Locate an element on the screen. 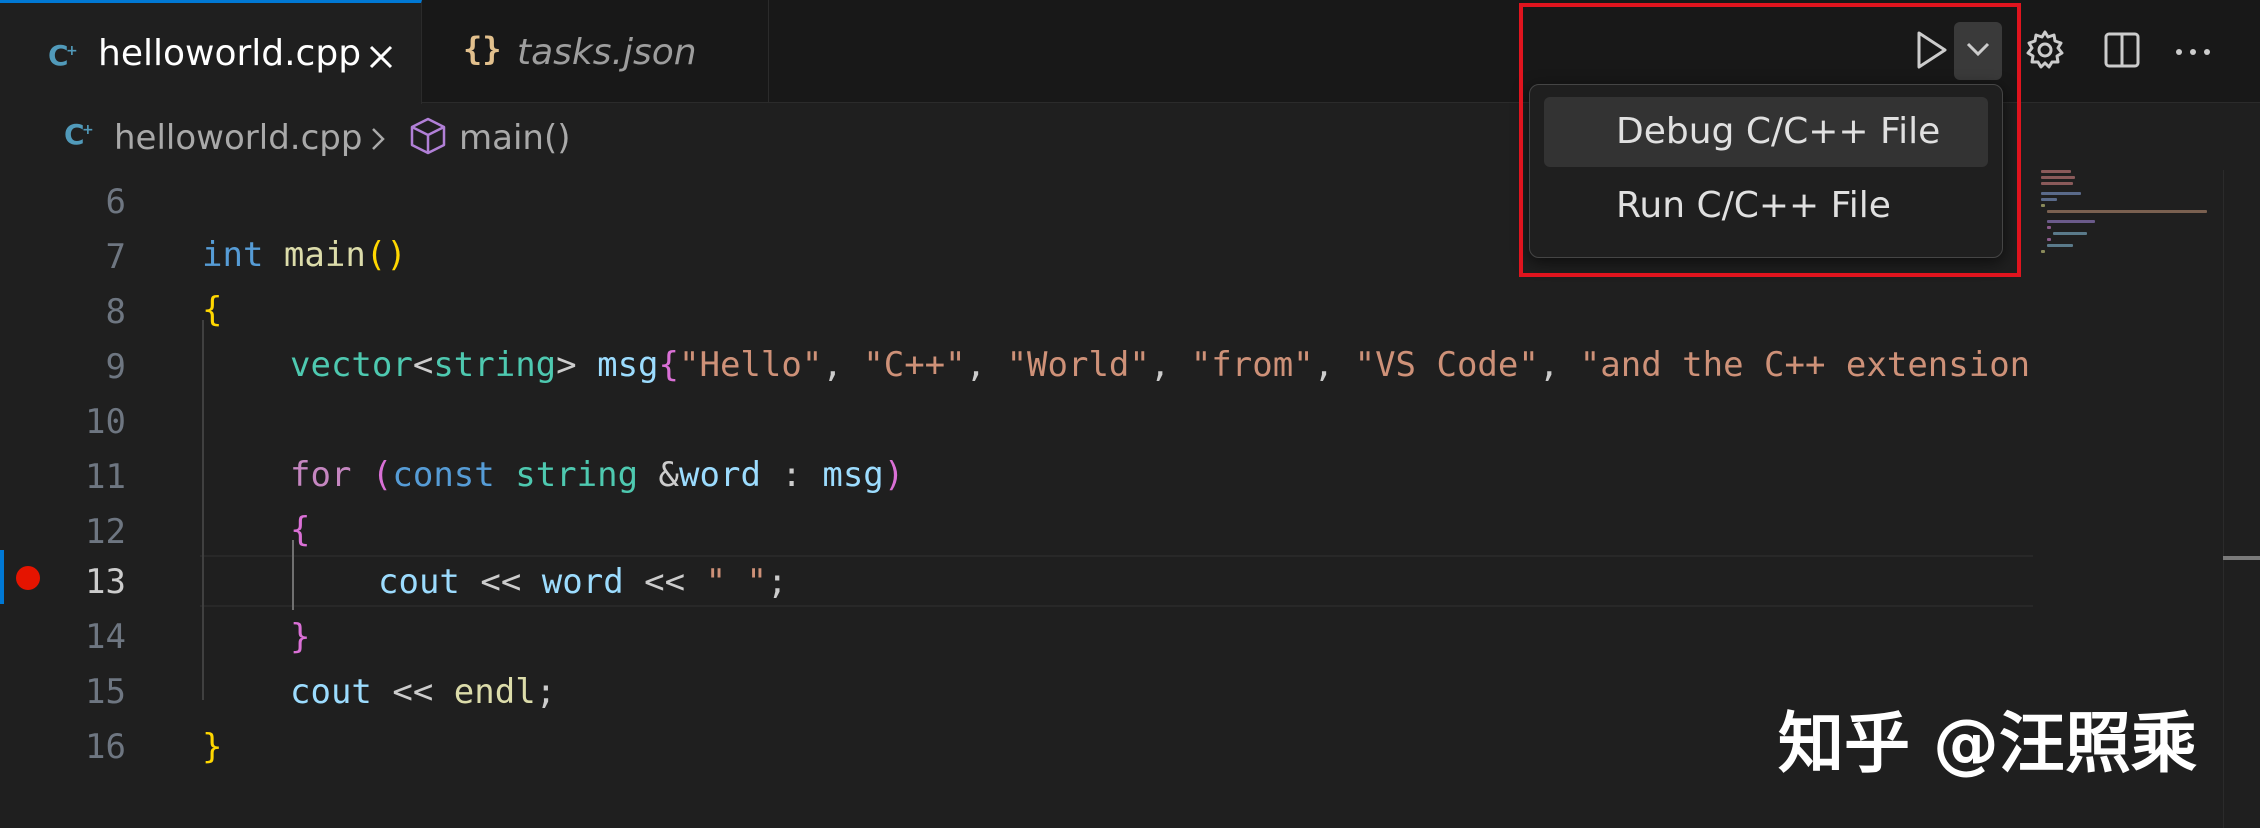 The height and width of the screenshot is (828, 2260). code-line-11: for (const string &word : msg) is located at coordinates (597, 475).